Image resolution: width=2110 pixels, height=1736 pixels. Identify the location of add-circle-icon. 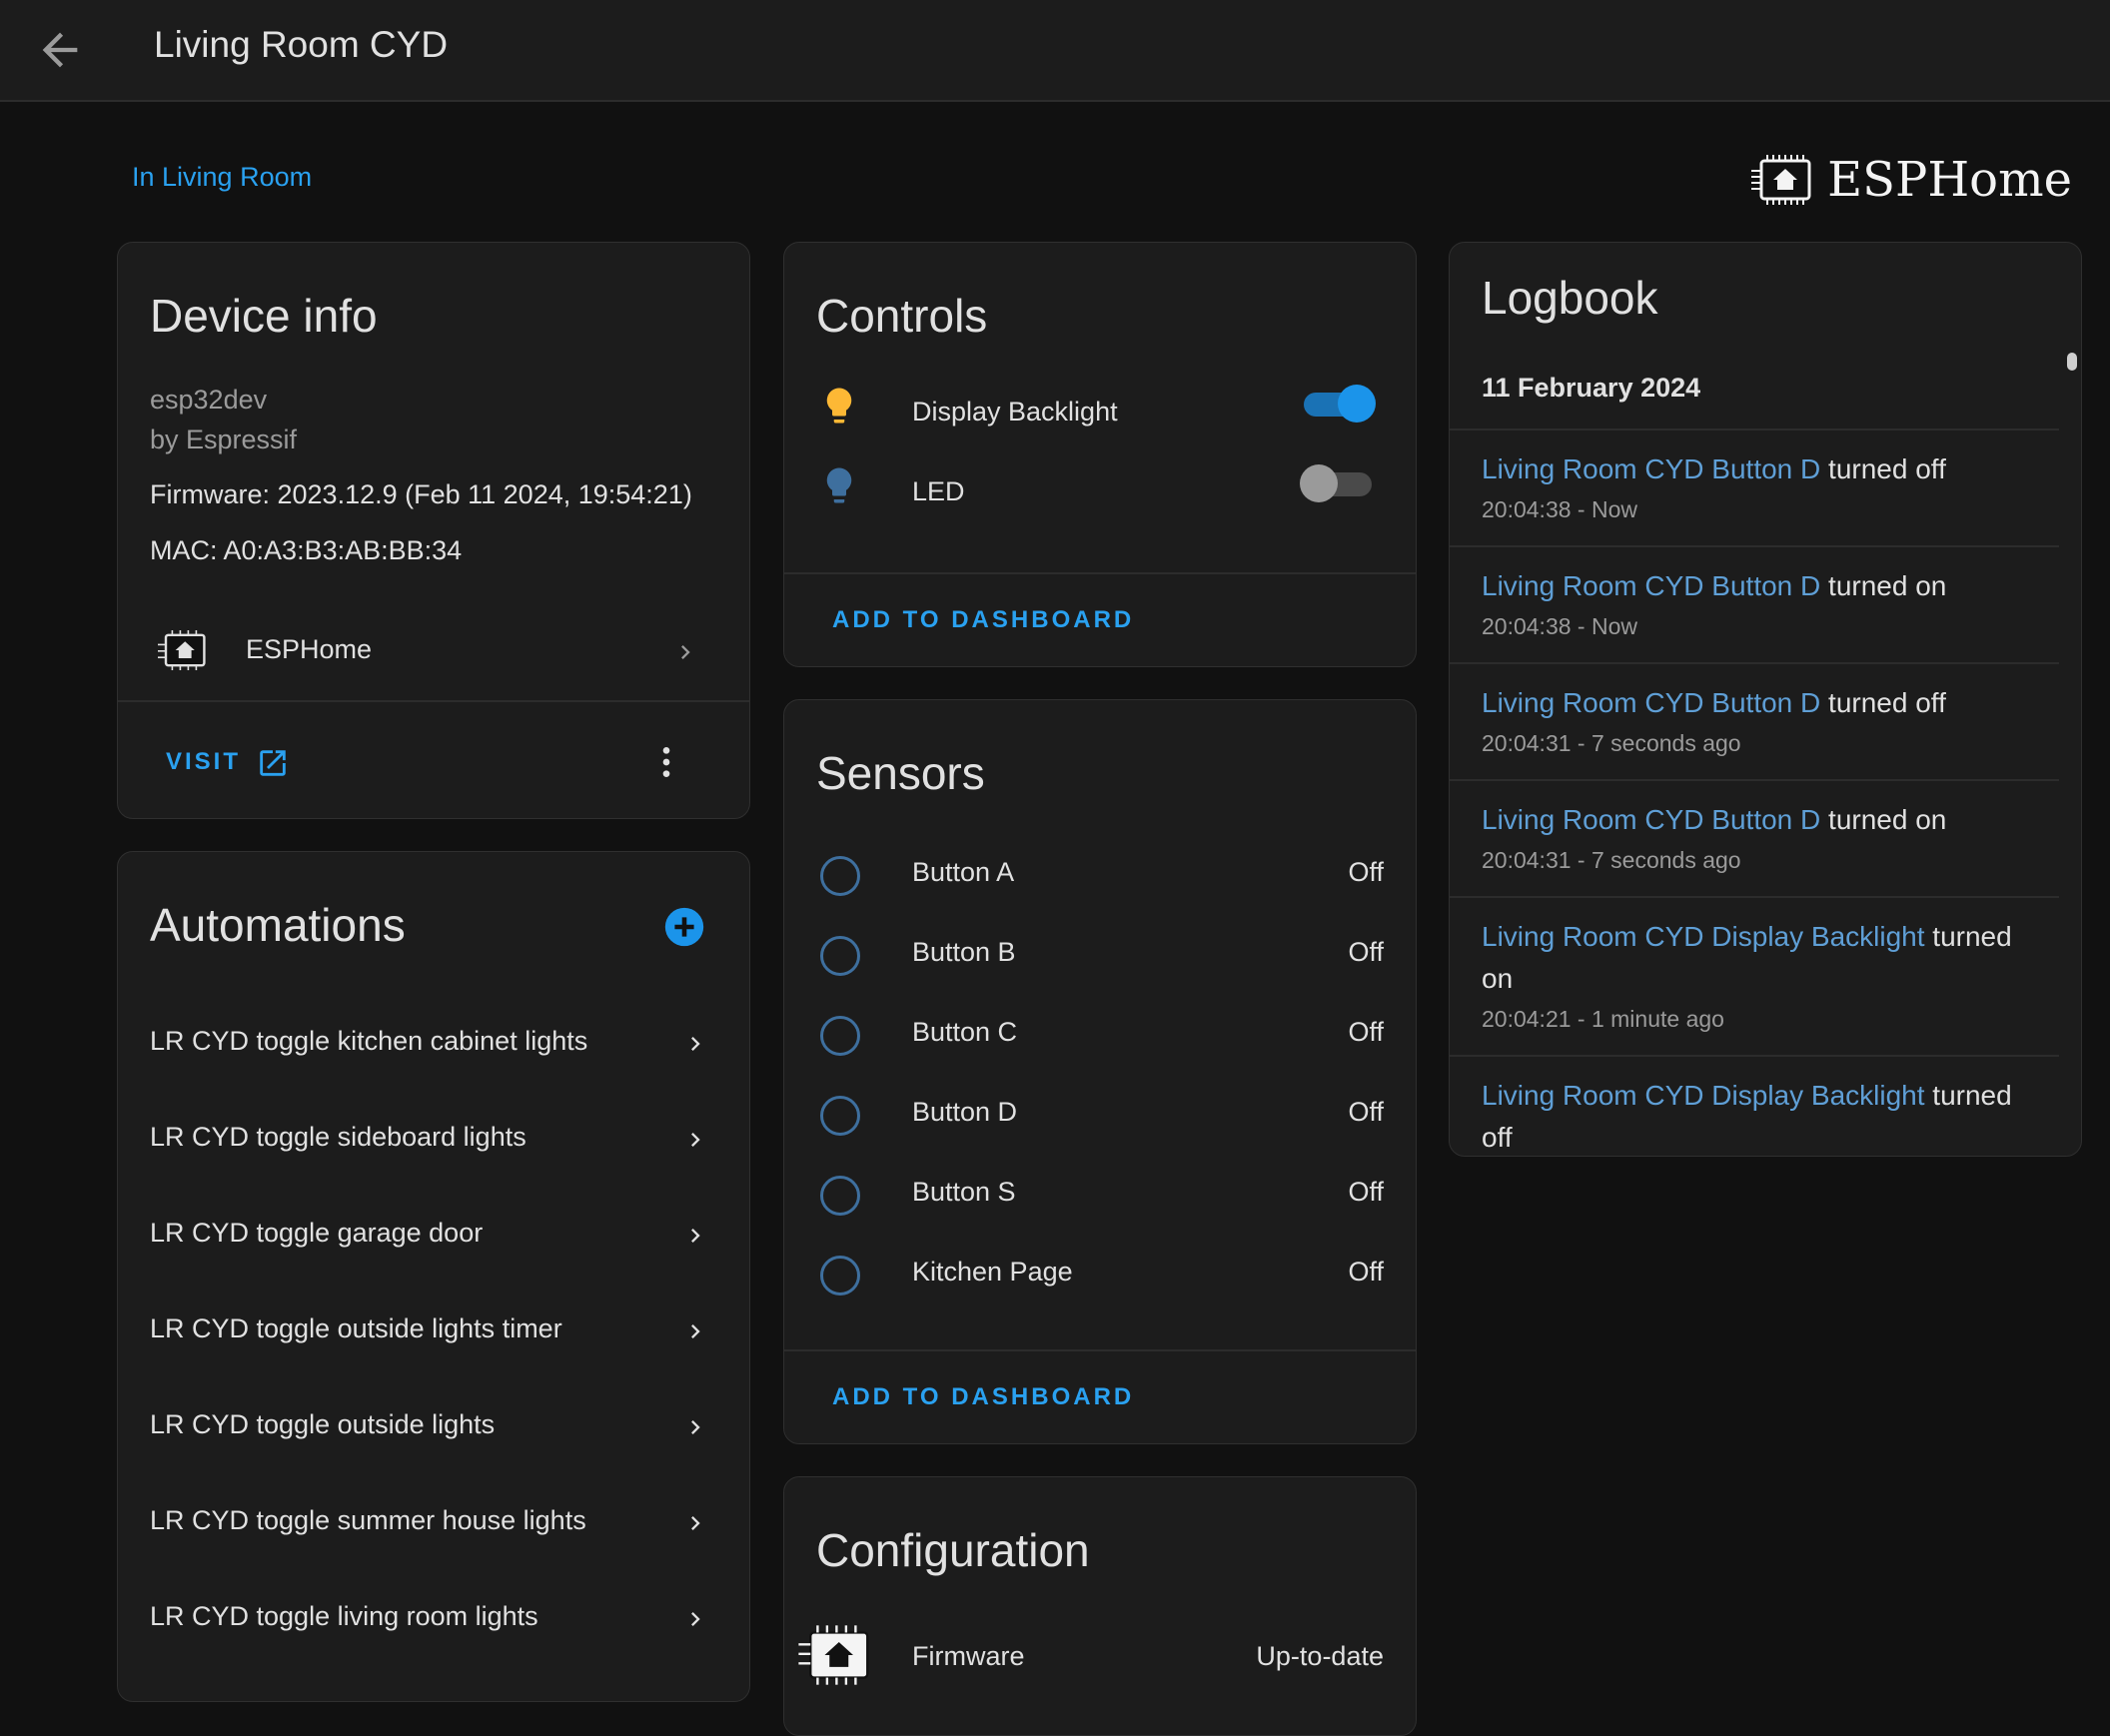
(684, 927).